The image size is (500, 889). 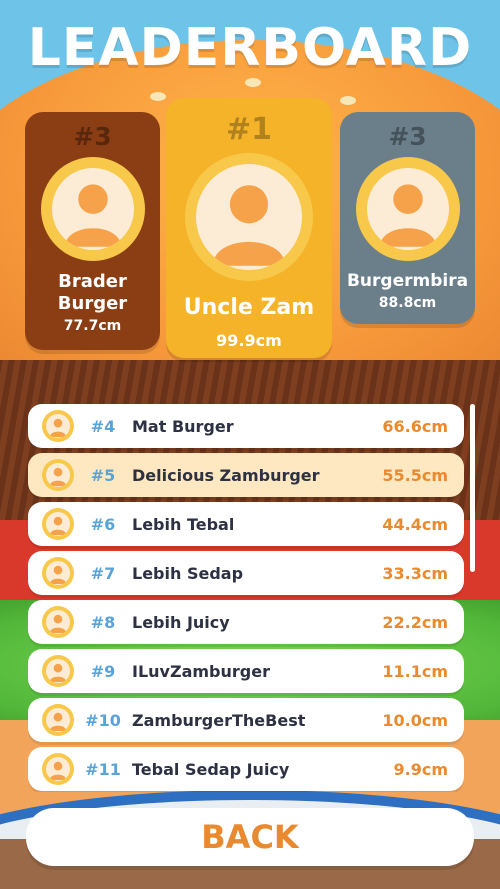 What do you see at coordinates (226, 475) in the screenshot?
I see `row-name: Delicious Zamburger` at bounding box center [226, 475].